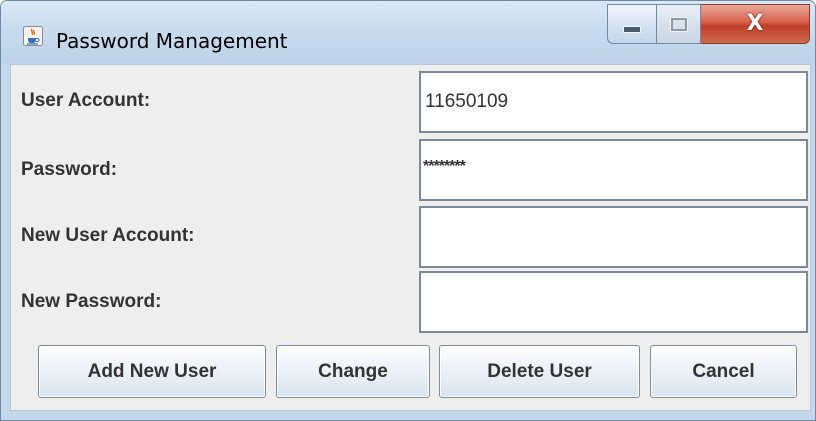 Image resolution: width=816 pixels, height=421 pixels. Describe the element at coordinates (613, 237) in the screenshot. I see `new-user-account-field` at that location.